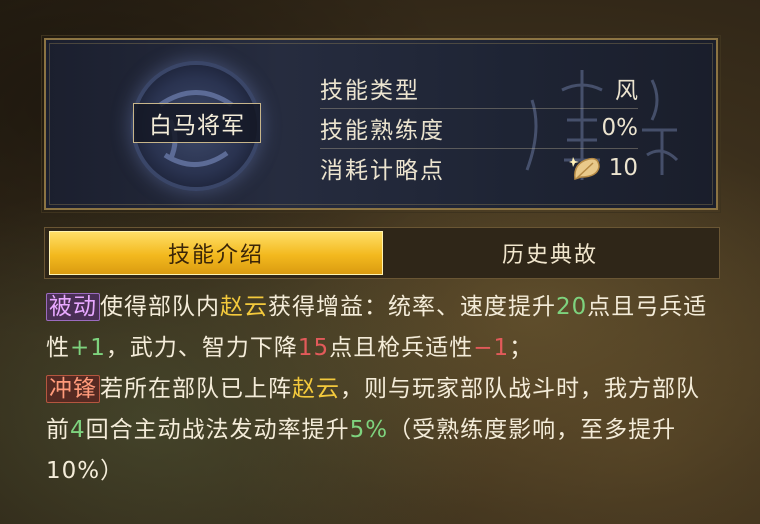  I want to click on skill-name: 白马将军, so click(197, 123).